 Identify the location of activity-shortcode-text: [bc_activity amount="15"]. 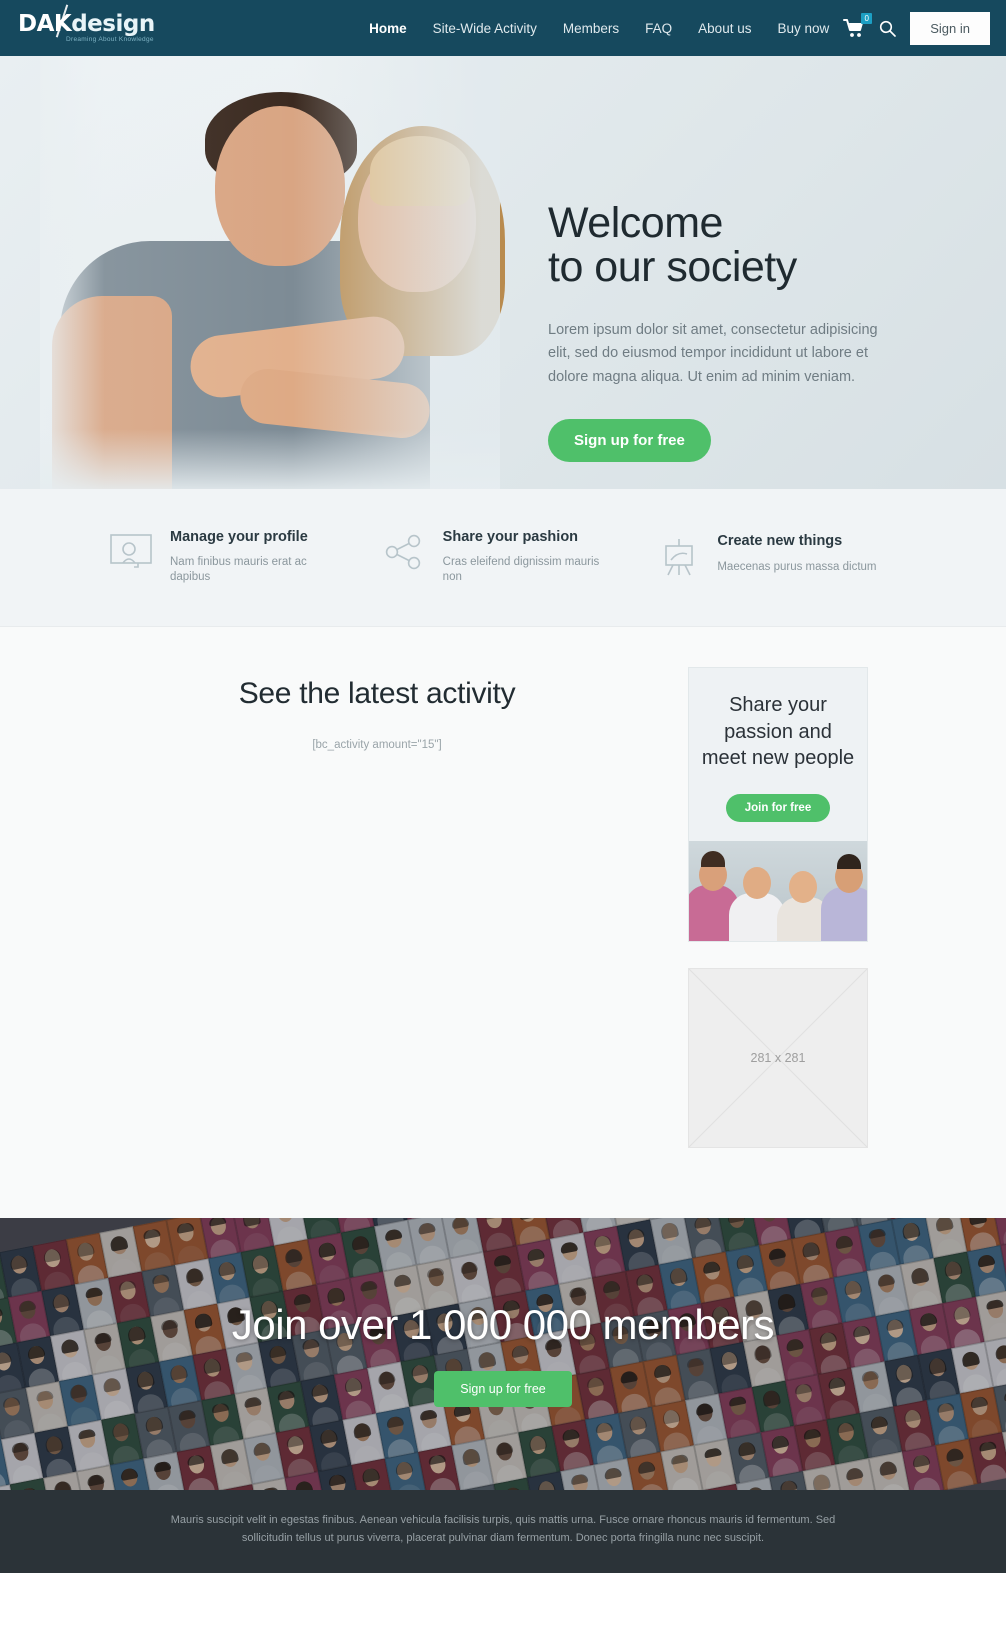
(377, 745).